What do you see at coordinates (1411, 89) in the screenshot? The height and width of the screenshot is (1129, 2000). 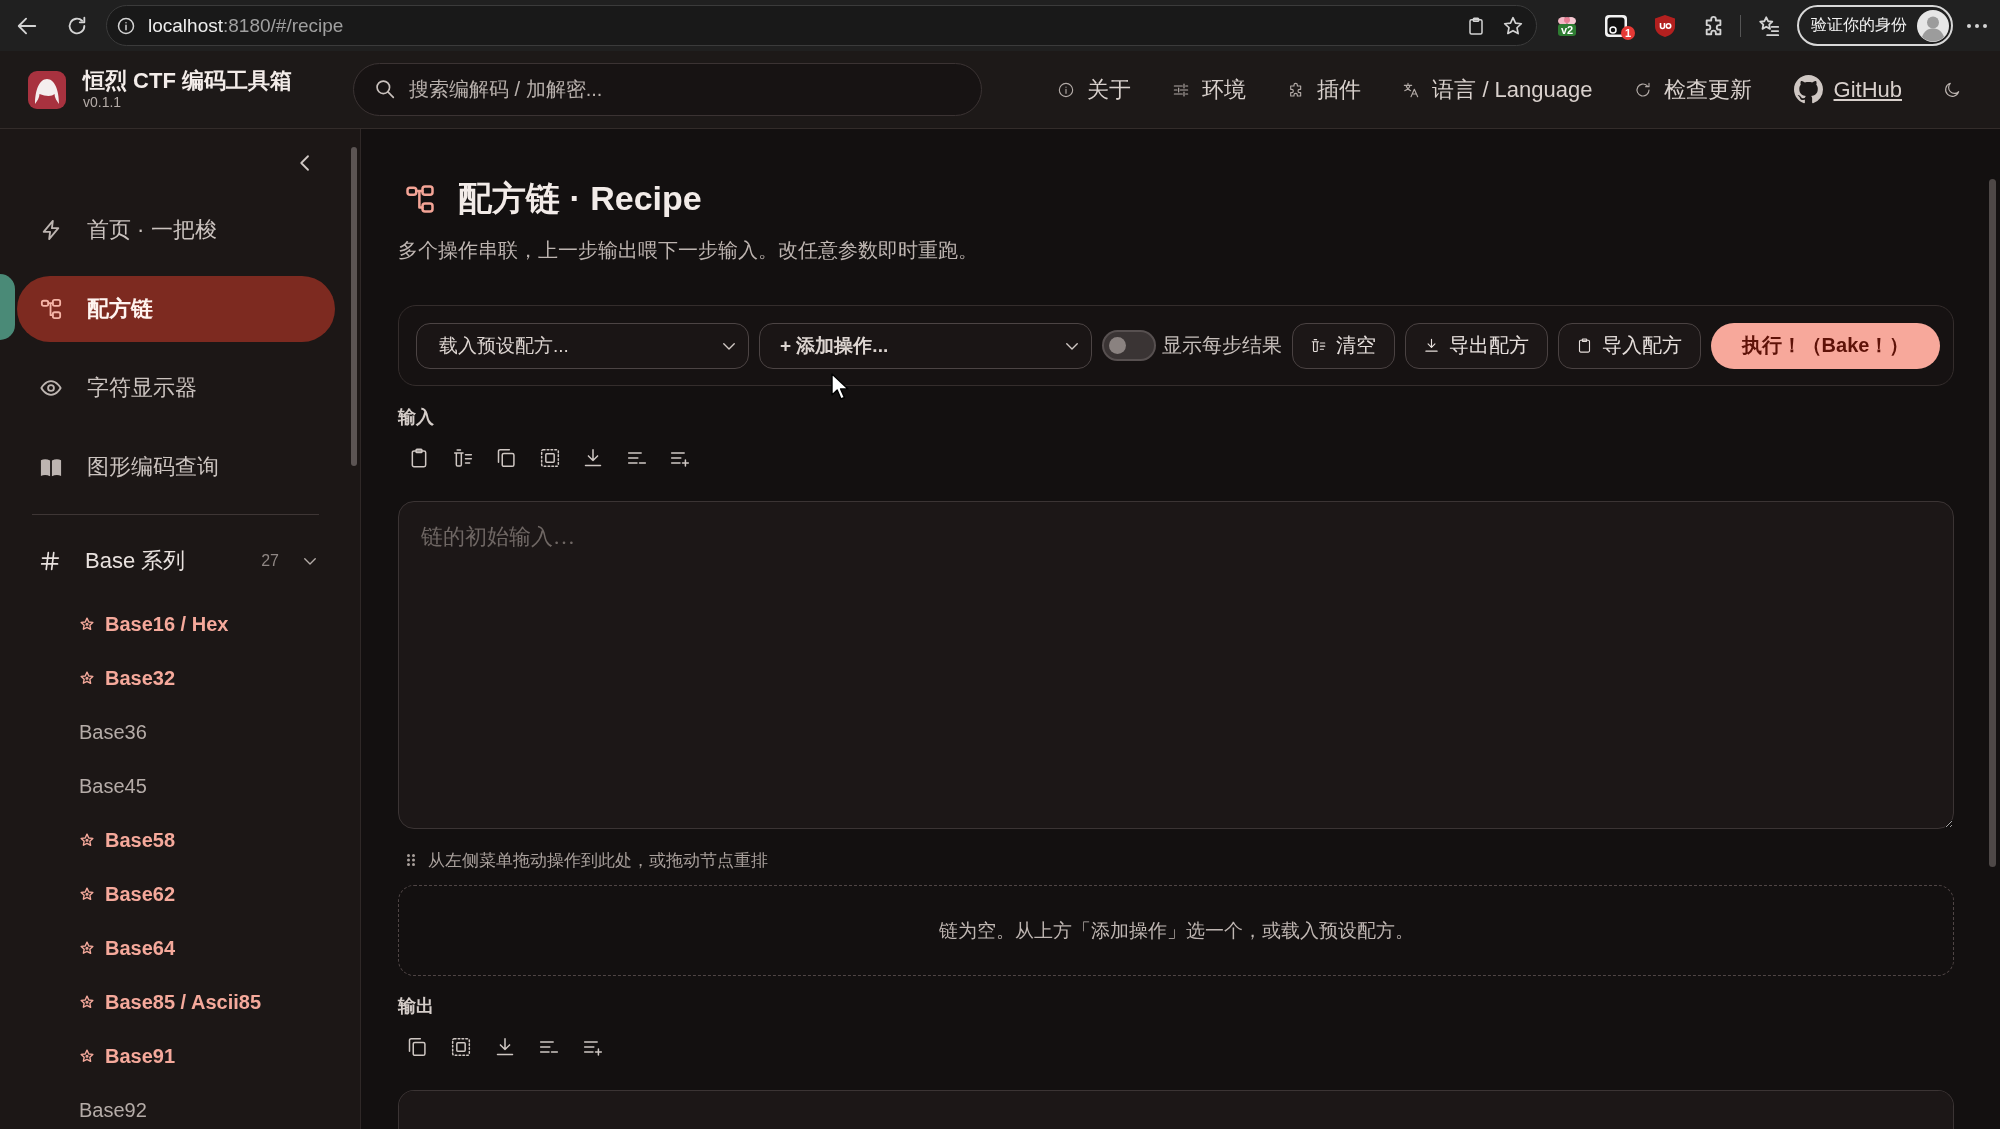 I see `translate-icon` at bounding box center [1411, 89].